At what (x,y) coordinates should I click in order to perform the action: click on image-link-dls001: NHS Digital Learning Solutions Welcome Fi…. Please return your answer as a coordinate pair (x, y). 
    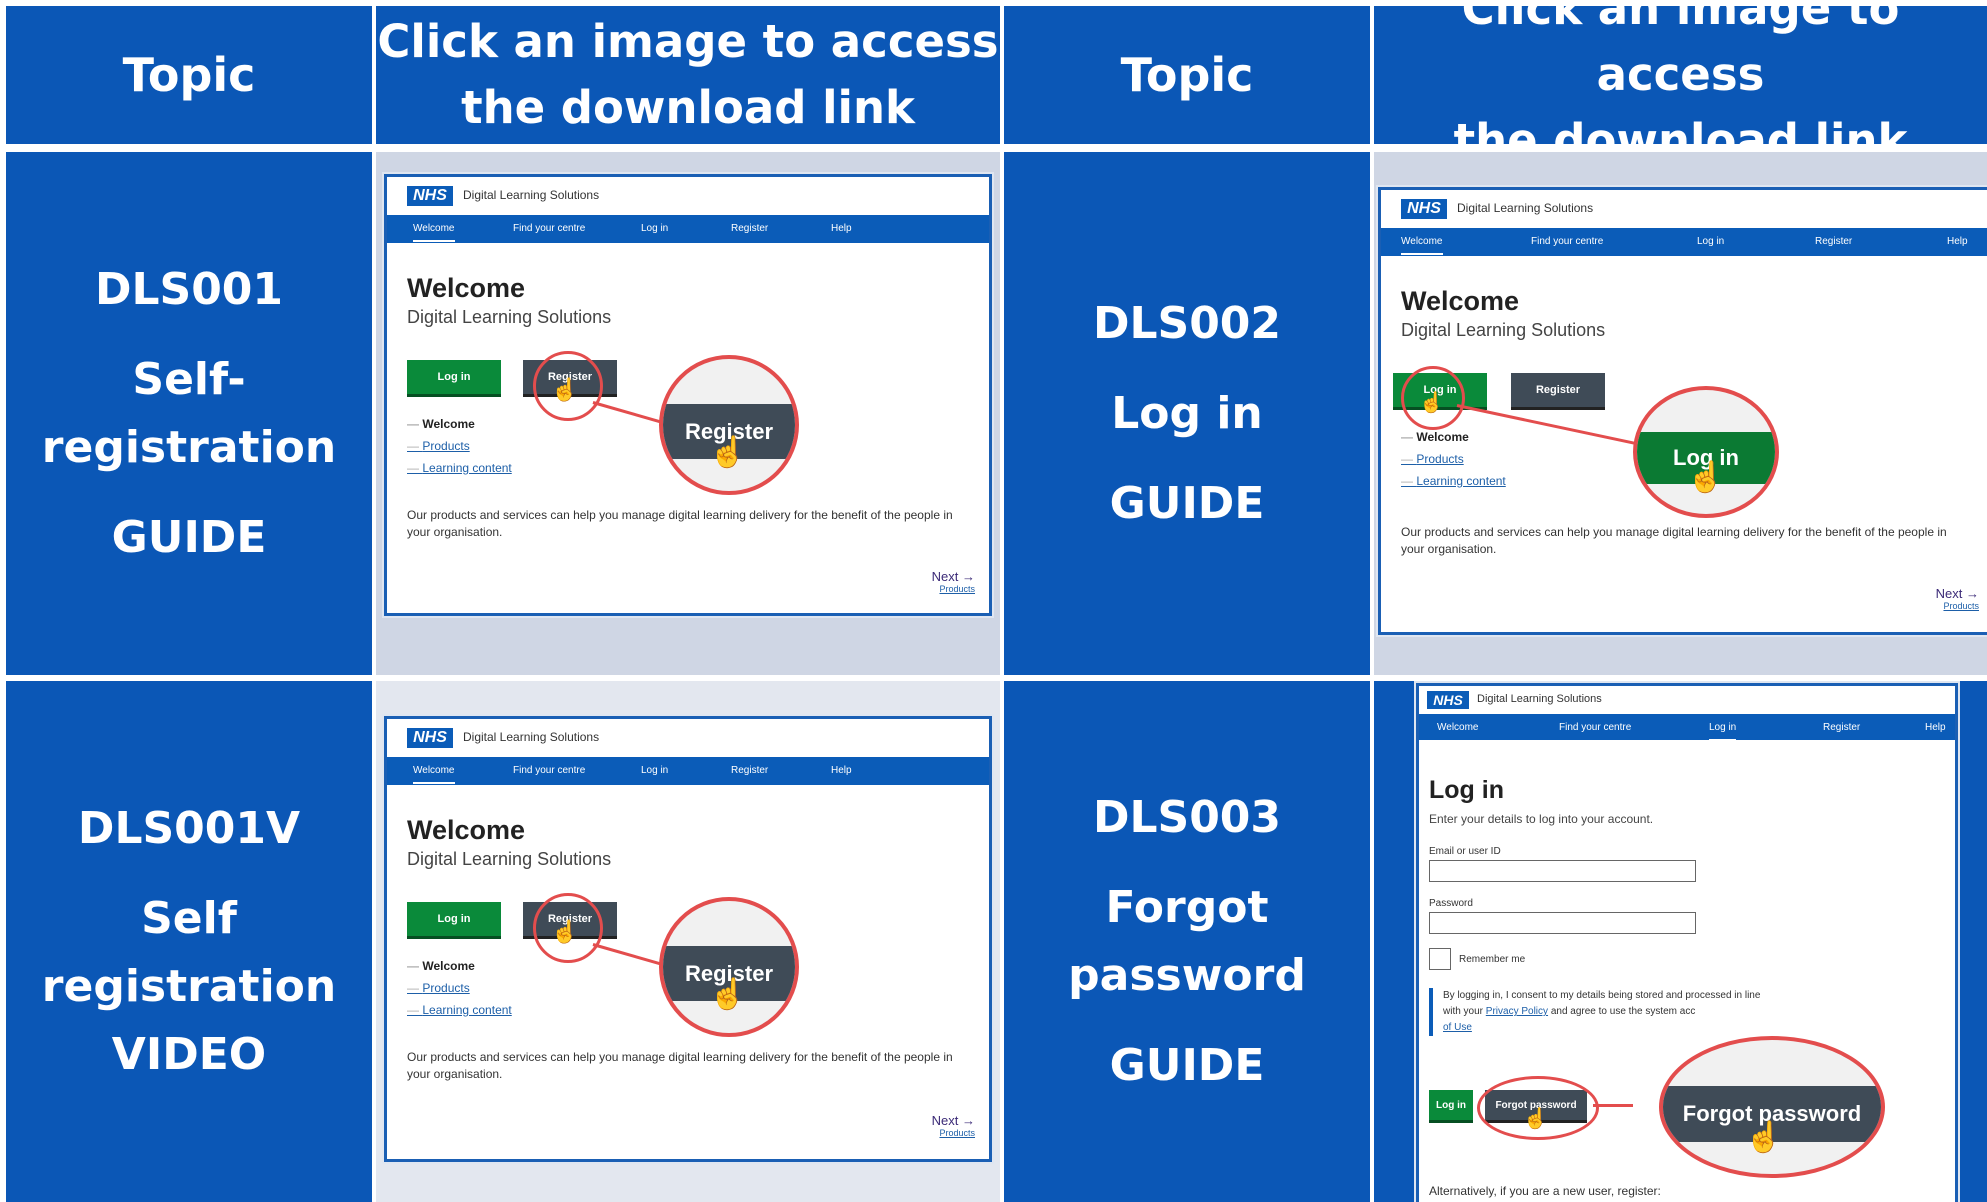
    Looking at the image, I should click on (688, 413).